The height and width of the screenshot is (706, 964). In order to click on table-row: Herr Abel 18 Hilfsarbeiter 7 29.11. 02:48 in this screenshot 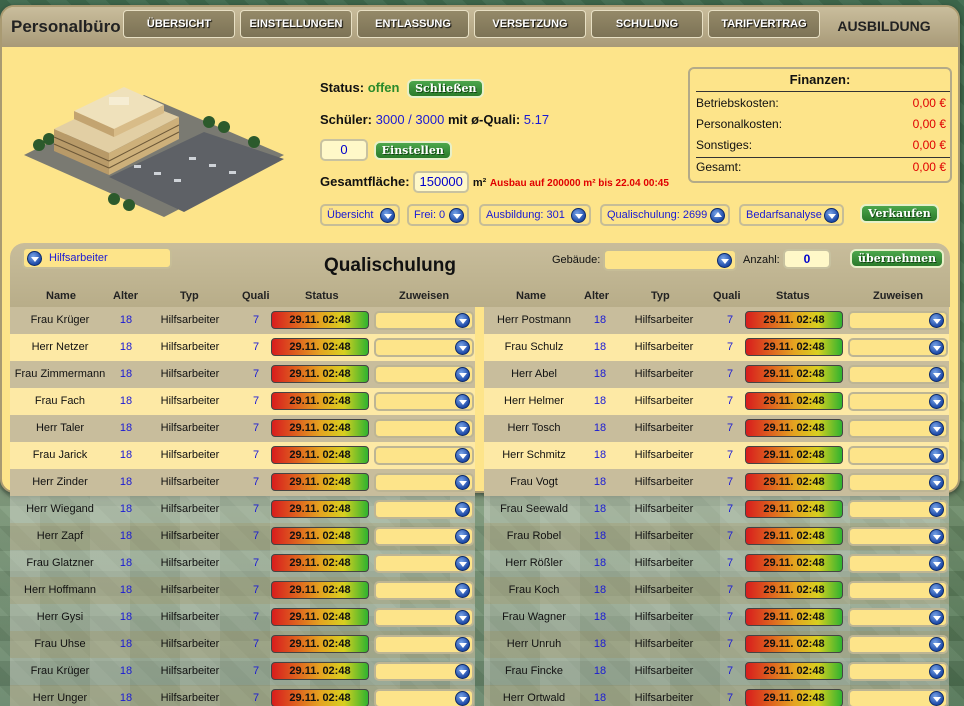, I will do `click(716, 374)`.